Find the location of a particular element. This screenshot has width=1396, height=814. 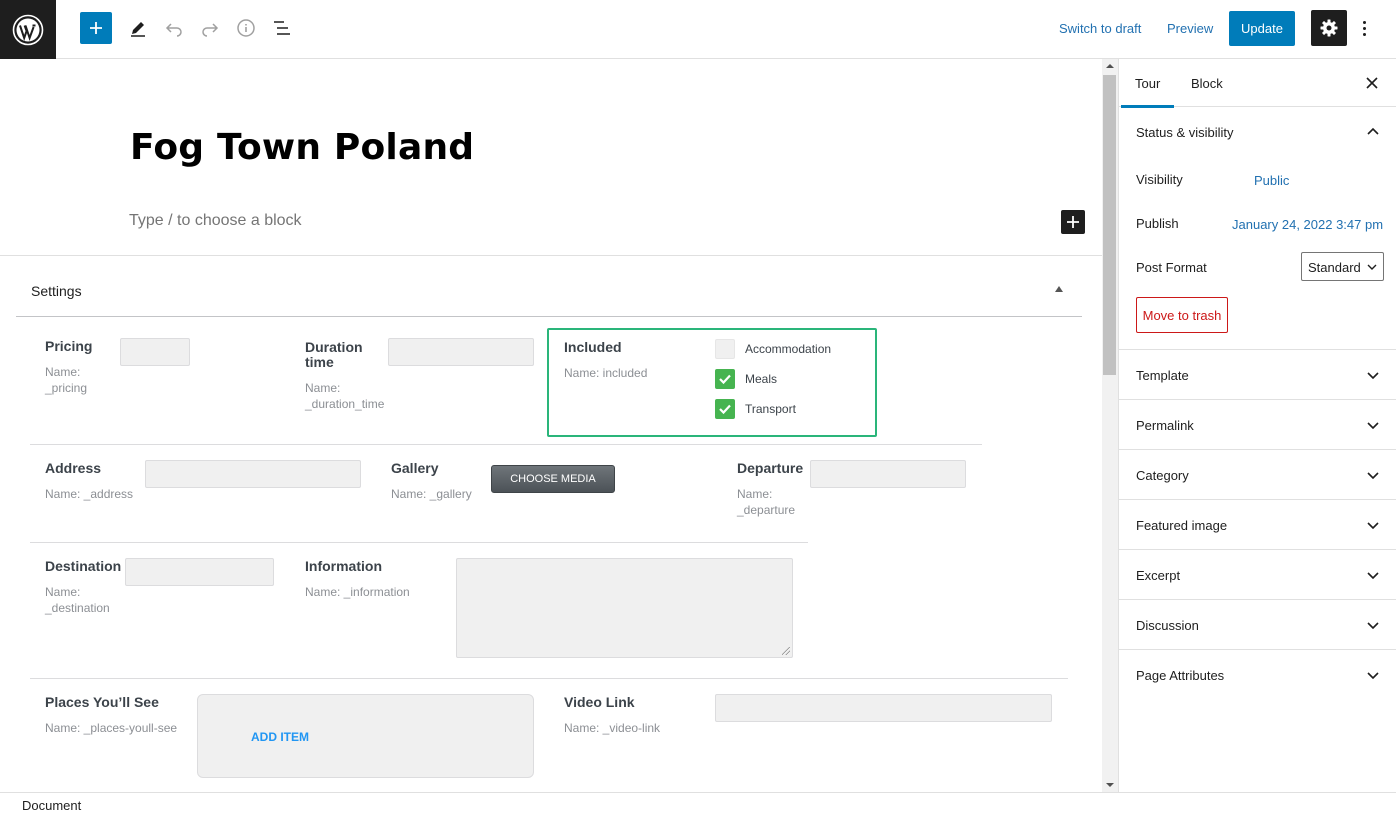

address-input is located at coordinates (253, 474).